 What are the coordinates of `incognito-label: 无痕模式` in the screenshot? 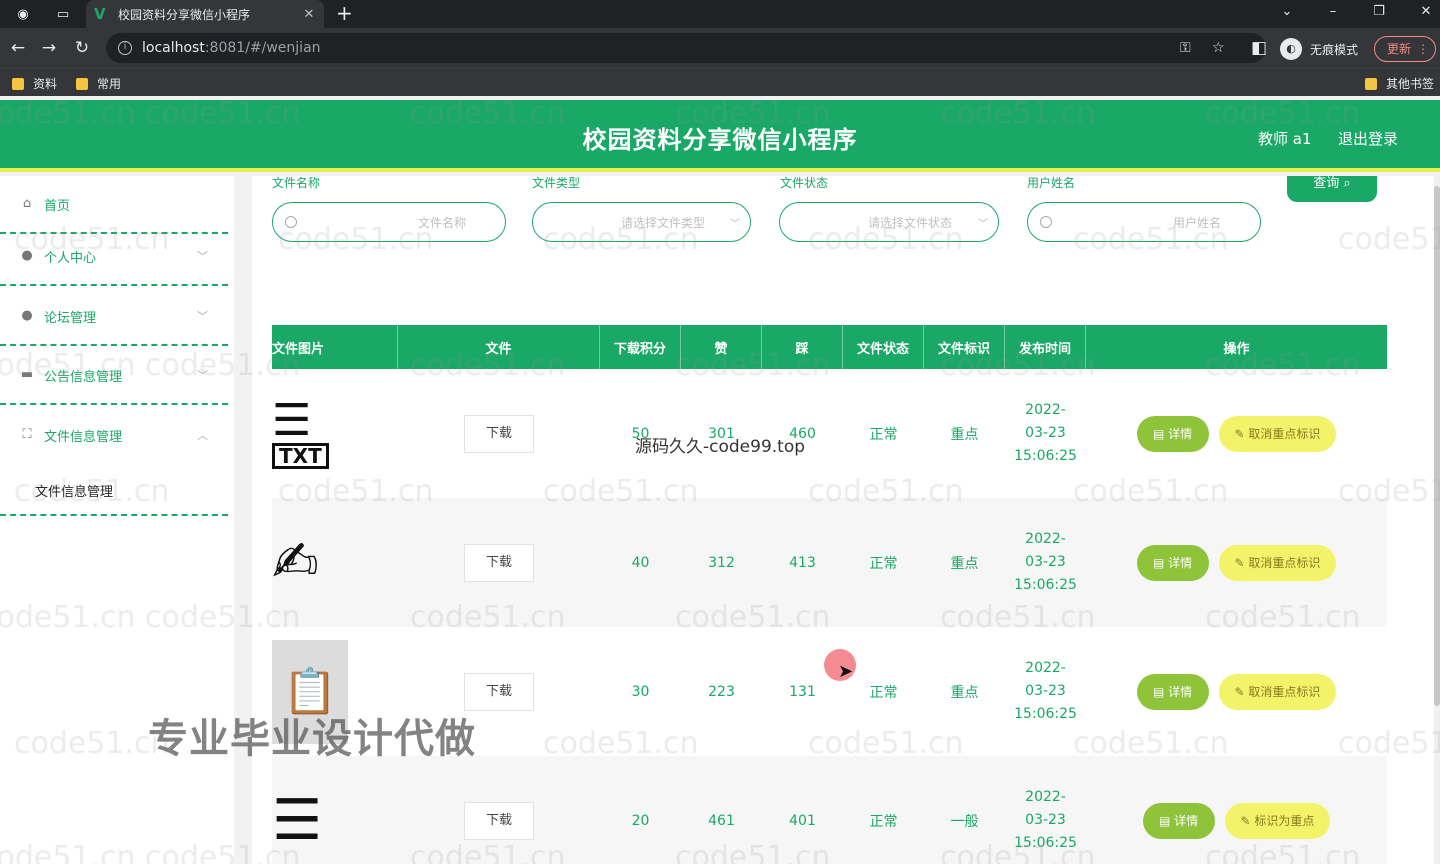 It's located at (1334, 49).